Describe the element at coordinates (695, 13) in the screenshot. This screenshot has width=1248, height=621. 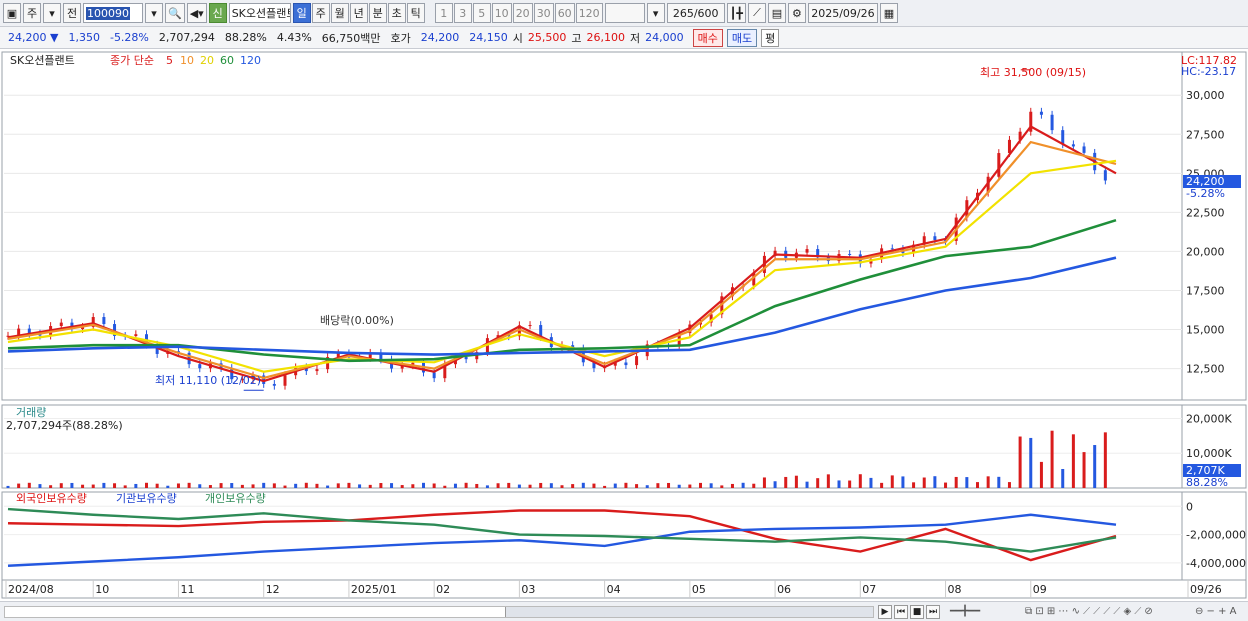
I see `count-box: 265/600` at that location.